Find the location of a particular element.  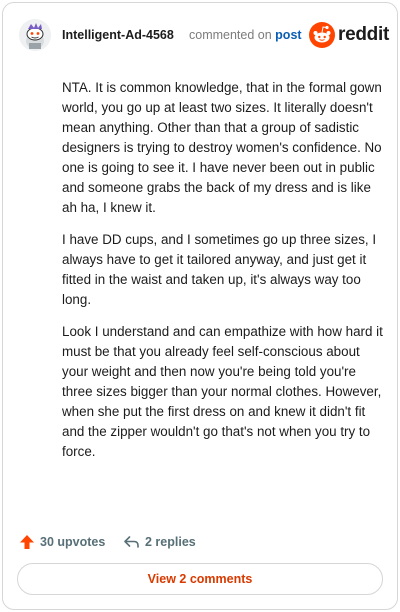

reddit-logo: reddit is located at coordinates (349, 35).